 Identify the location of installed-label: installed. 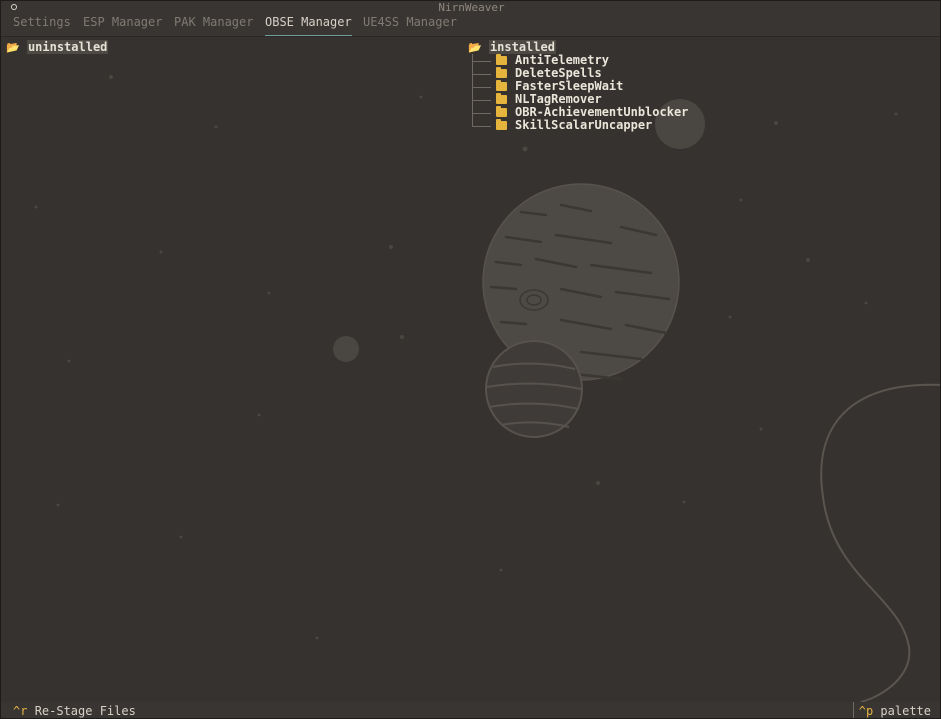
(522, 47).